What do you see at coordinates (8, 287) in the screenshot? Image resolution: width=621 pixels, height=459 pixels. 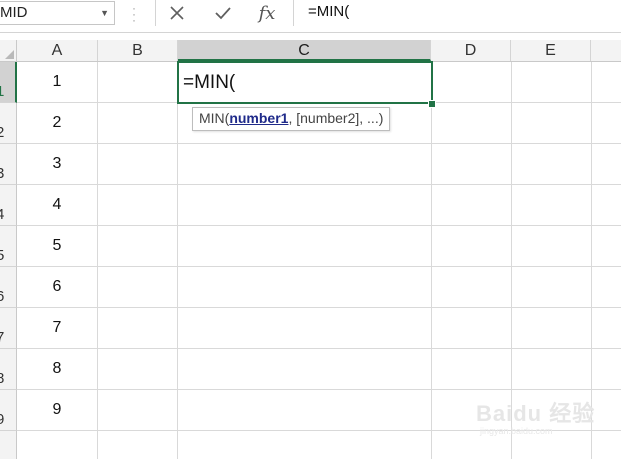 I see `row-header-6: 6` at bounding box center [8, 287].